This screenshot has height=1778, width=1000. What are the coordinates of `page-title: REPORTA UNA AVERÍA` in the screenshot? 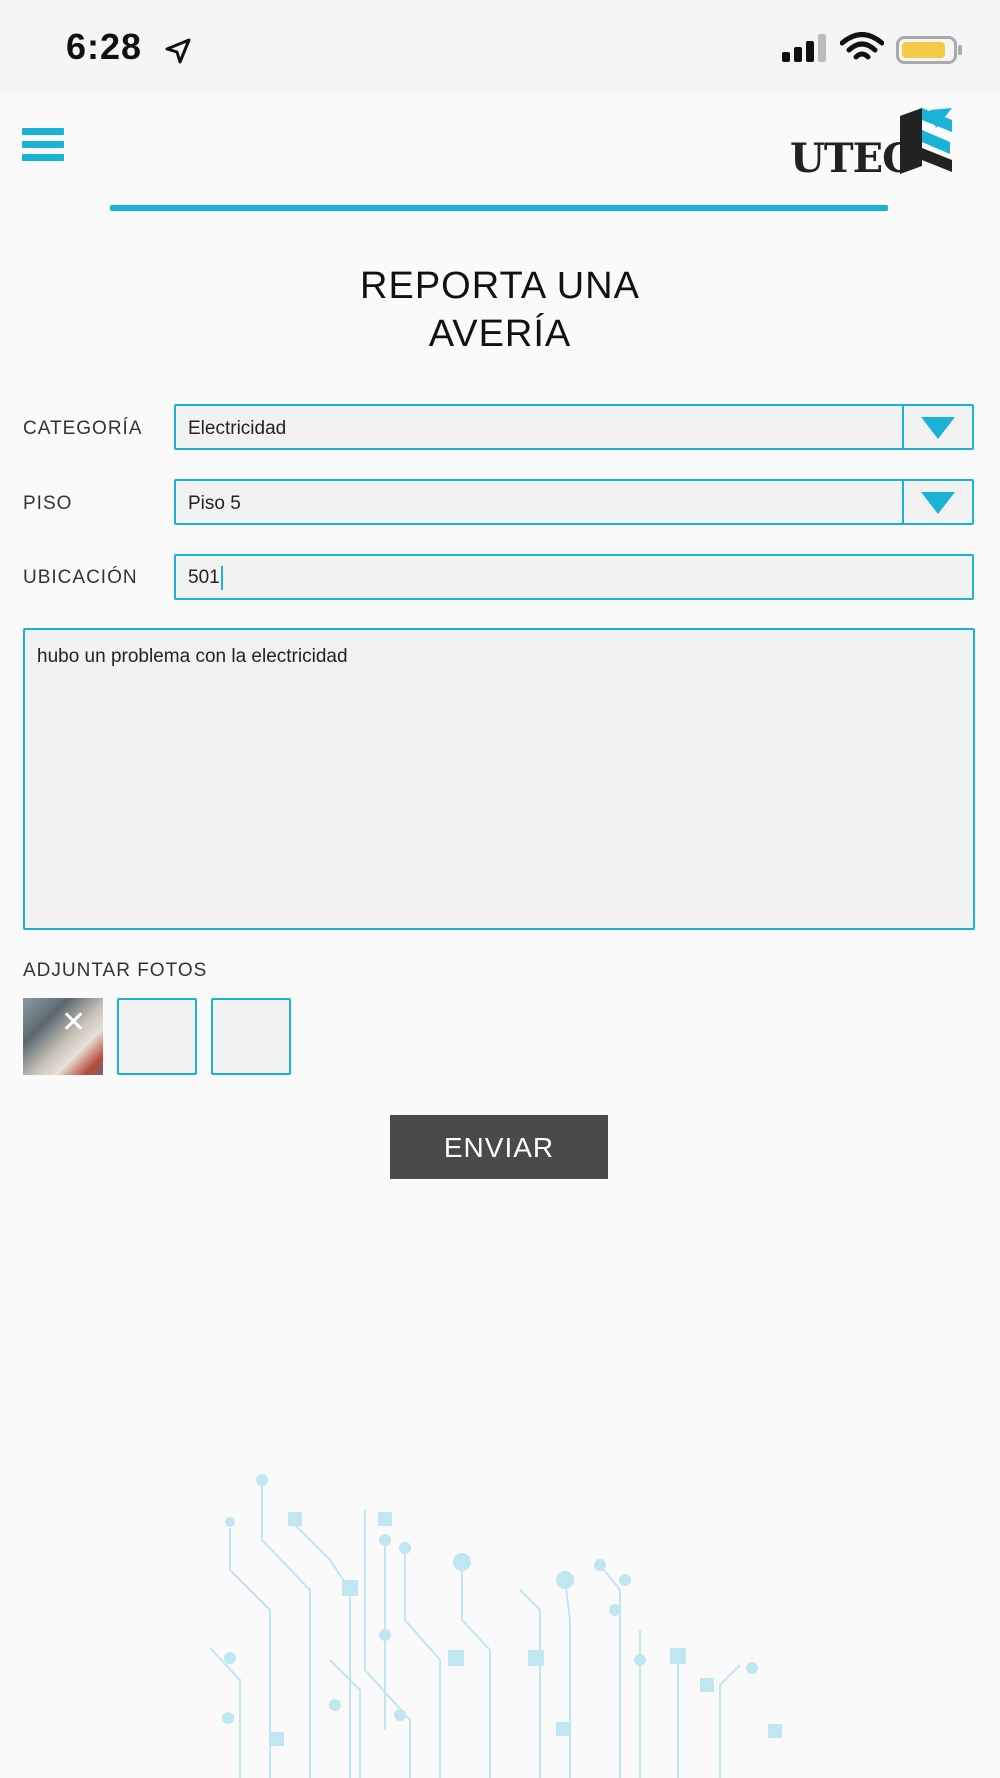 It's located at (500, 310).